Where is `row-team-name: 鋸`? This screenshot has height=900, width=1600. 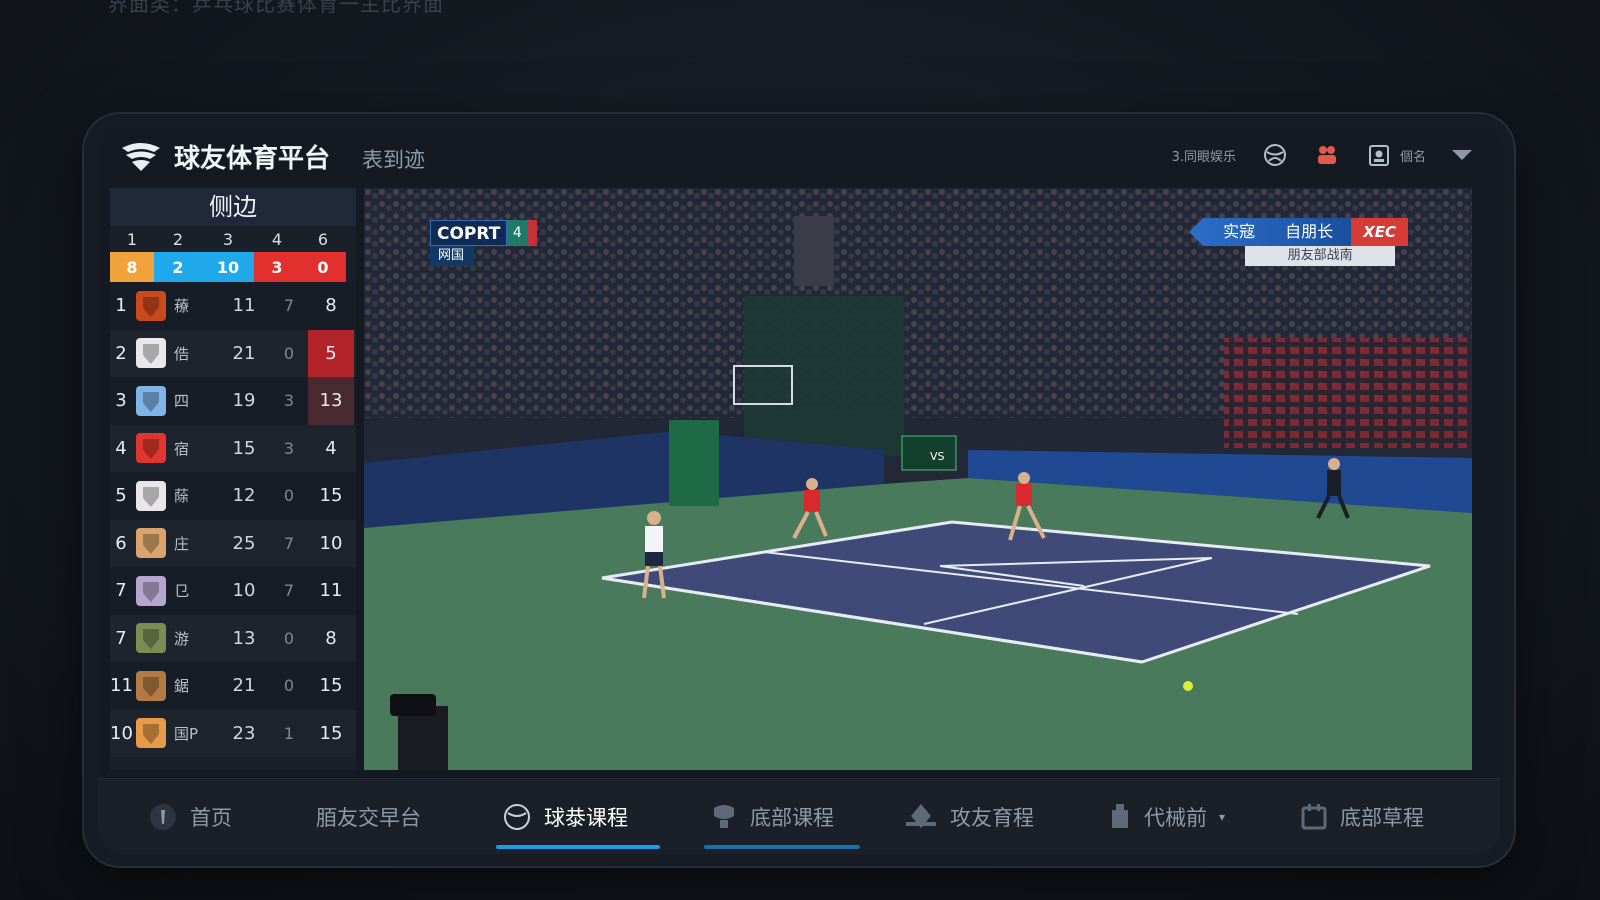 row-team-name: 鋸 is located at coordinates (182, 686).